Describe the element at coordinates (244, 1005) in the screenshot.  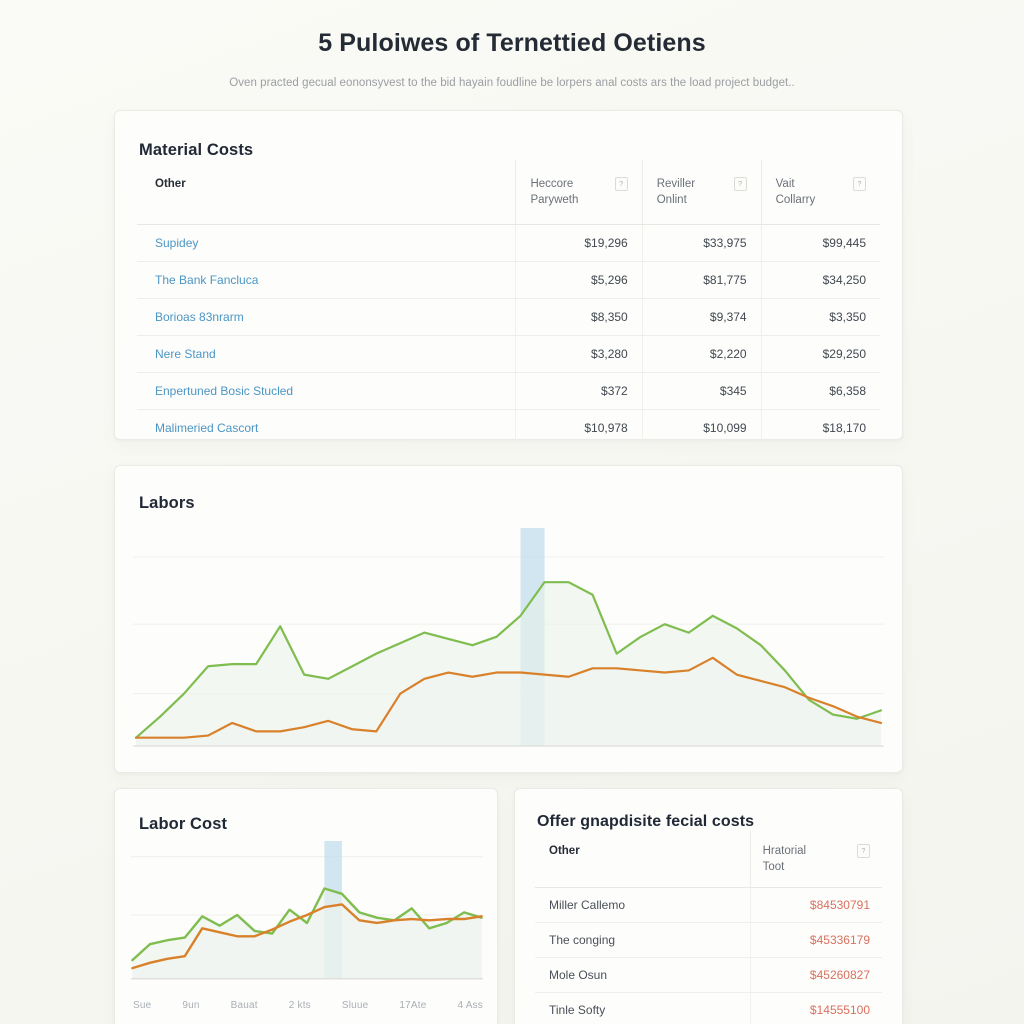
I see `x-tick-label: Bauat` at that location.